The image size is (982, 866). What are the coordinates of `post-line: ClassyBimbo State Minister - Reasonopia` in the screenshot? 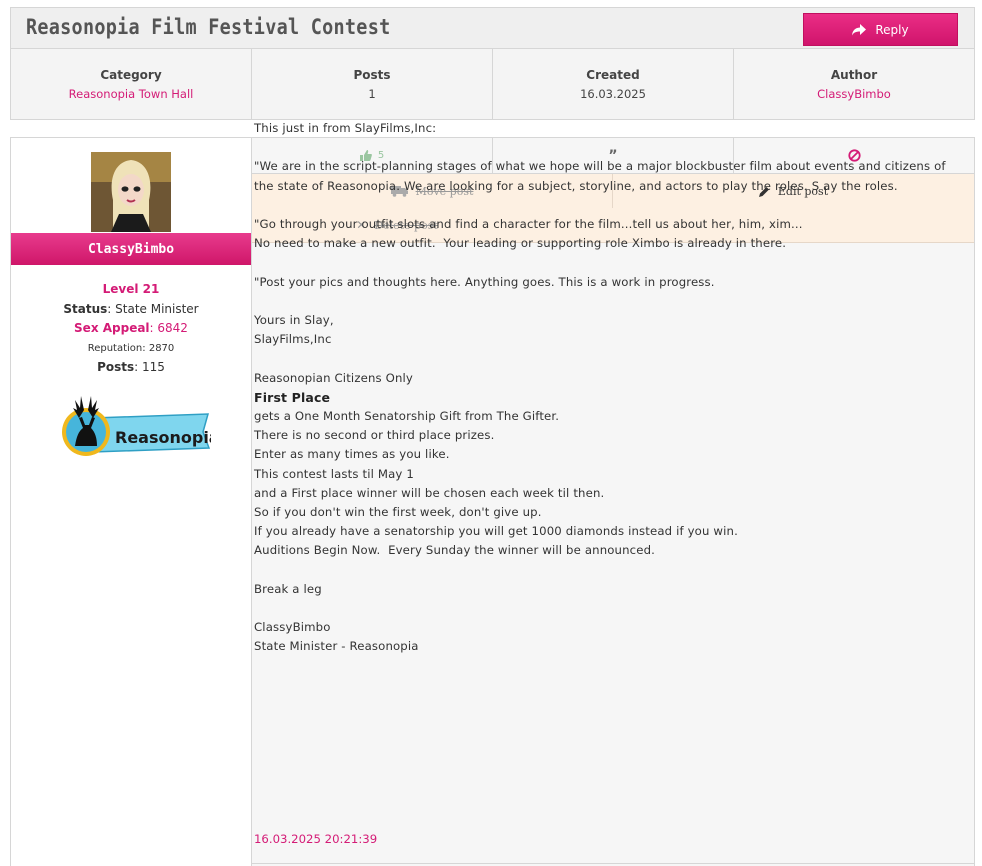 It's located at (336, 637).